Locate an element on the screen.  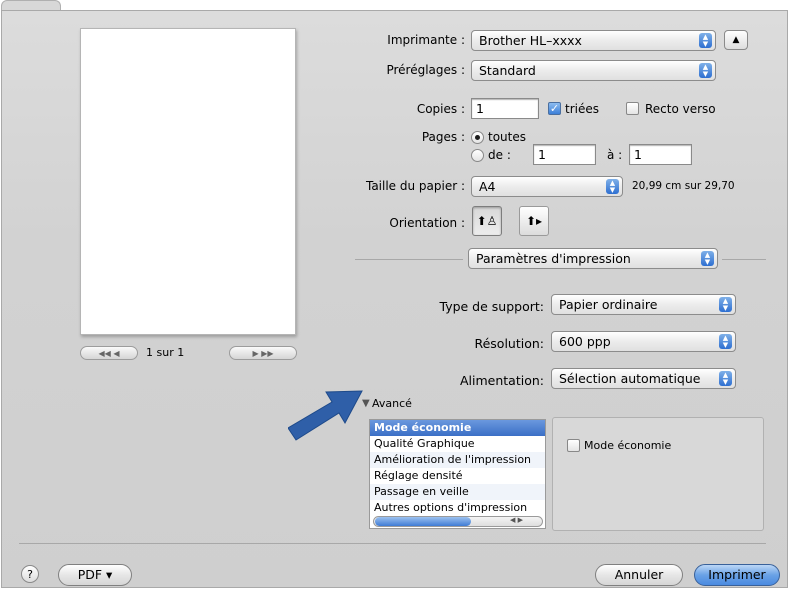
print-preview is located at coordinates (188, 181).